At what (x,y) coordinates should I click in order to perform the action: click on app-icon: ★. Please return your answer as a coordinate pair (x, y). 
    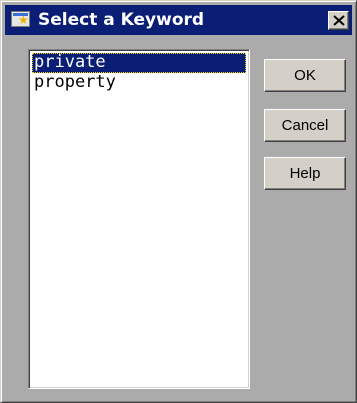
    Looking at the image, I should click on (22, 20).